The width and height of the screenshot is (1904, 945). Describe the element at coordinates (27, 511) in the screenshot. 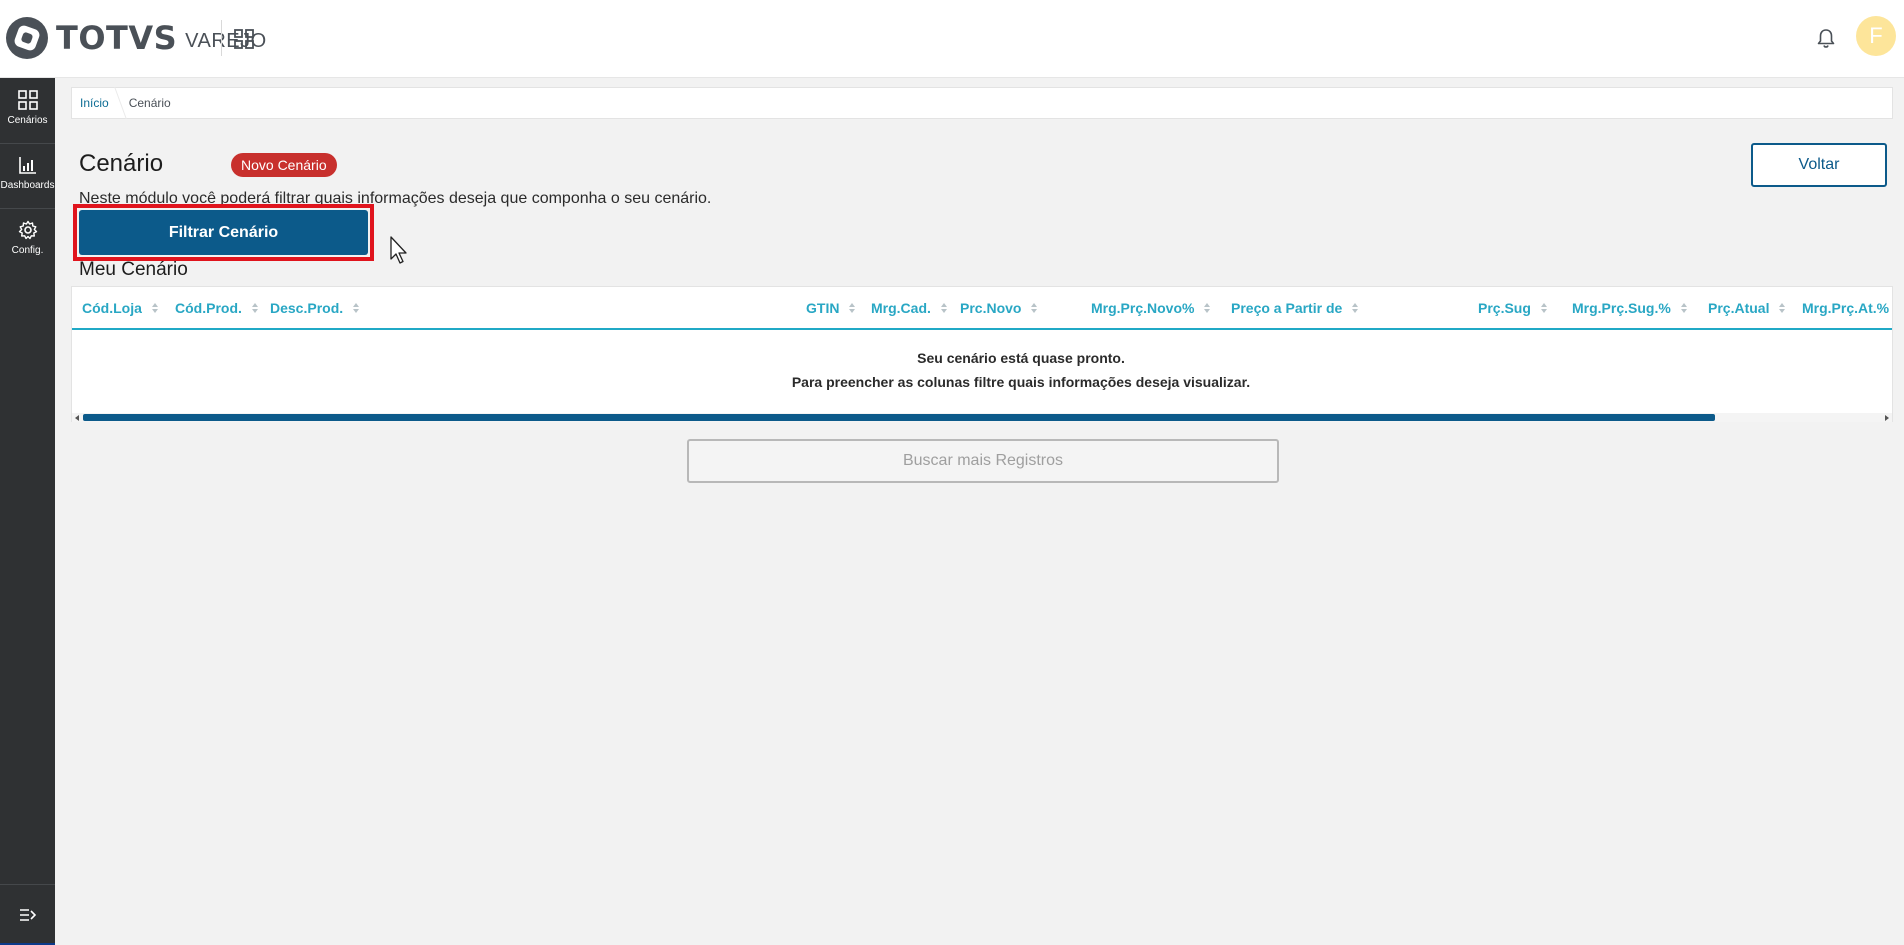

I see `sidebar: Cenários Dashboards Config.` at that location.